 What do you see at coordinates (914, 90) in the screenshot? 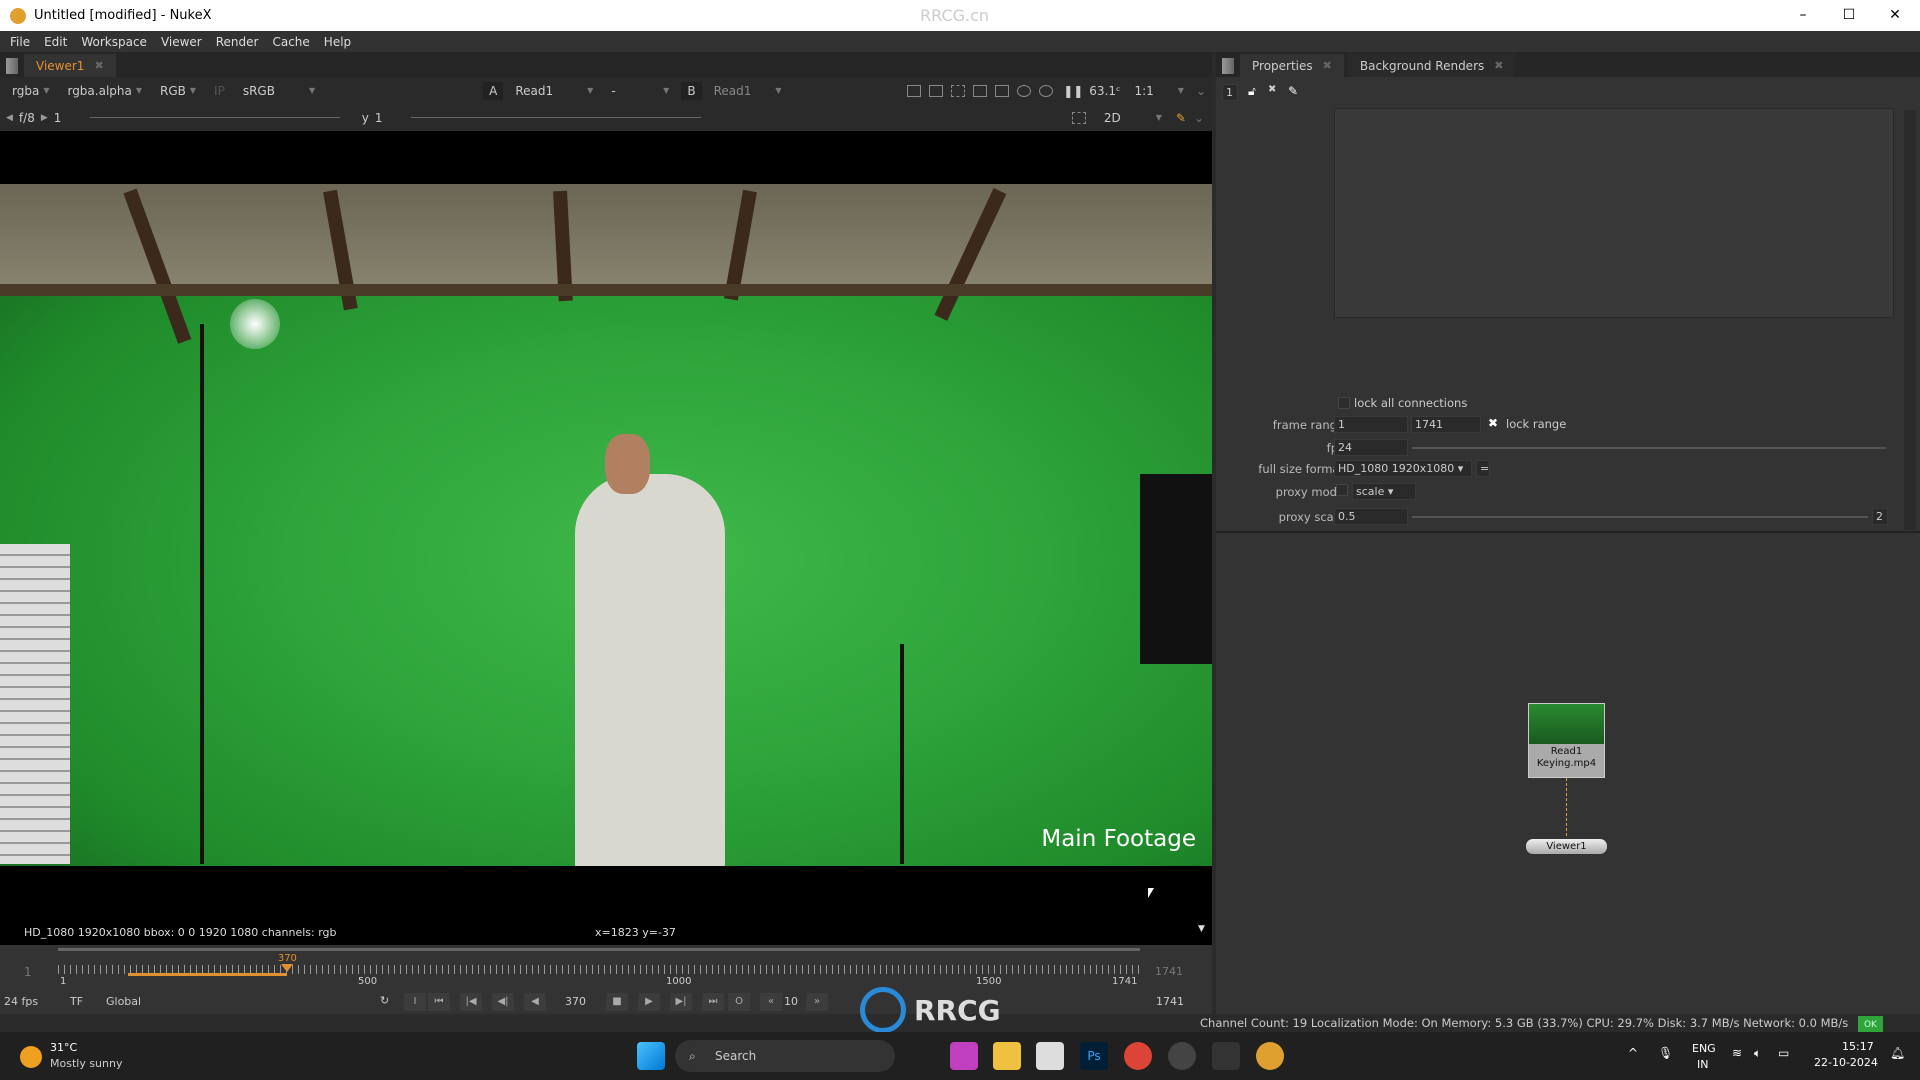
I see `roi-icon` at bounding box center [914, 90].